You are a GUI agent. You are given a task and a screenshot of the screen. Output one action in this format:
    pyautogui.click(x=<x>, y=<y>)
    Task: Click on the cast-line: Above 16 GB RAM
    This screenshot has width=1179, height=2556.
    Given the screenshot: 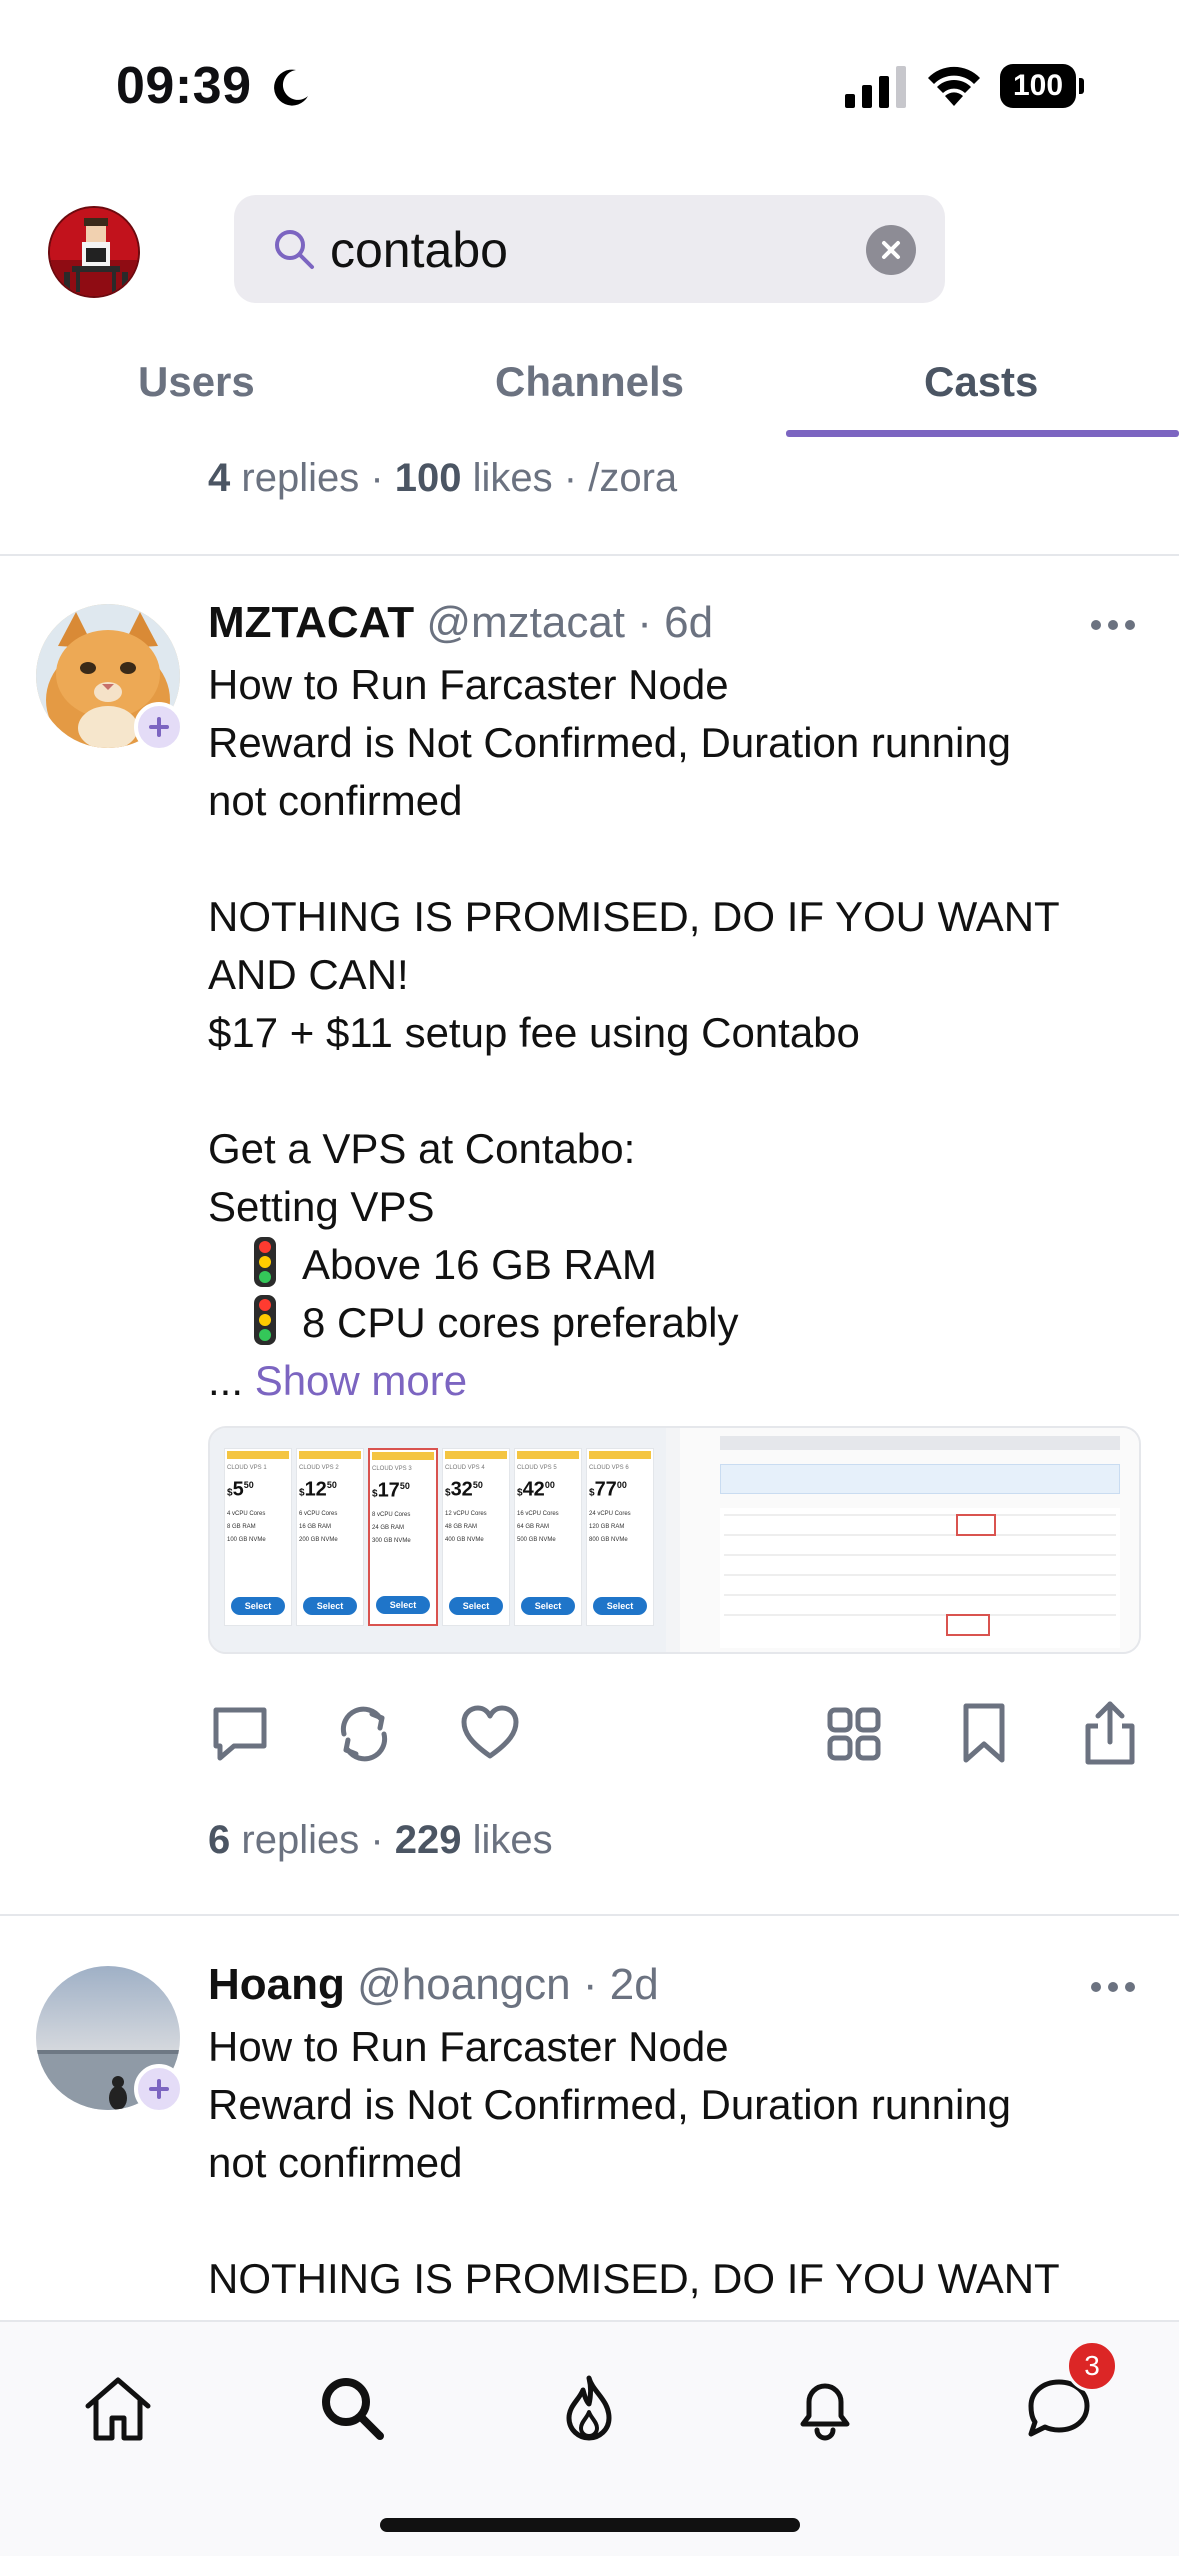 What is the action you would take?
    pyautogui.click(x=668, y=1265)
    